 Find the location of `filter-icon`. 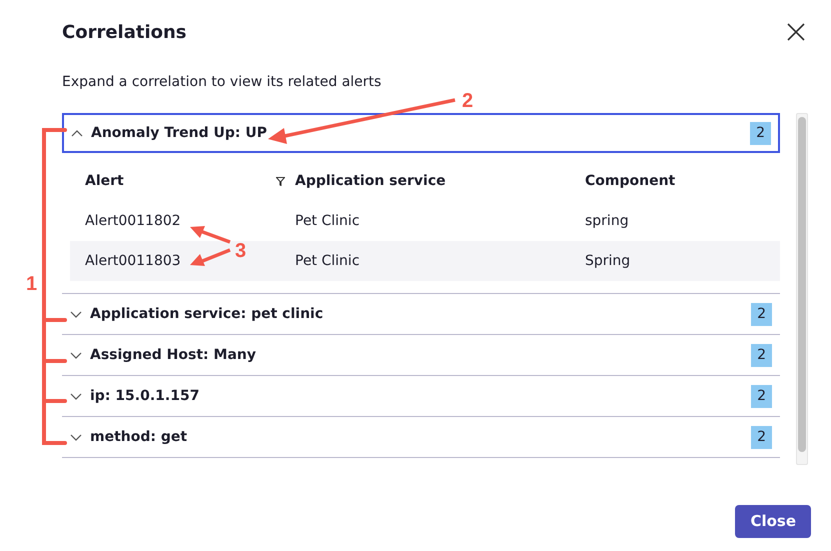

filter-icon is located at coordinates (280, 181).